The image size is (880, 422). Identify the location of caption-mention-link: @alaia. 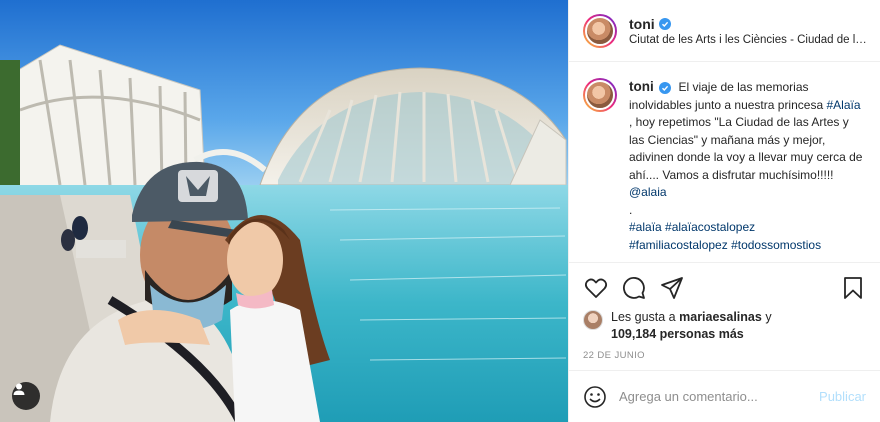
(648, 192).